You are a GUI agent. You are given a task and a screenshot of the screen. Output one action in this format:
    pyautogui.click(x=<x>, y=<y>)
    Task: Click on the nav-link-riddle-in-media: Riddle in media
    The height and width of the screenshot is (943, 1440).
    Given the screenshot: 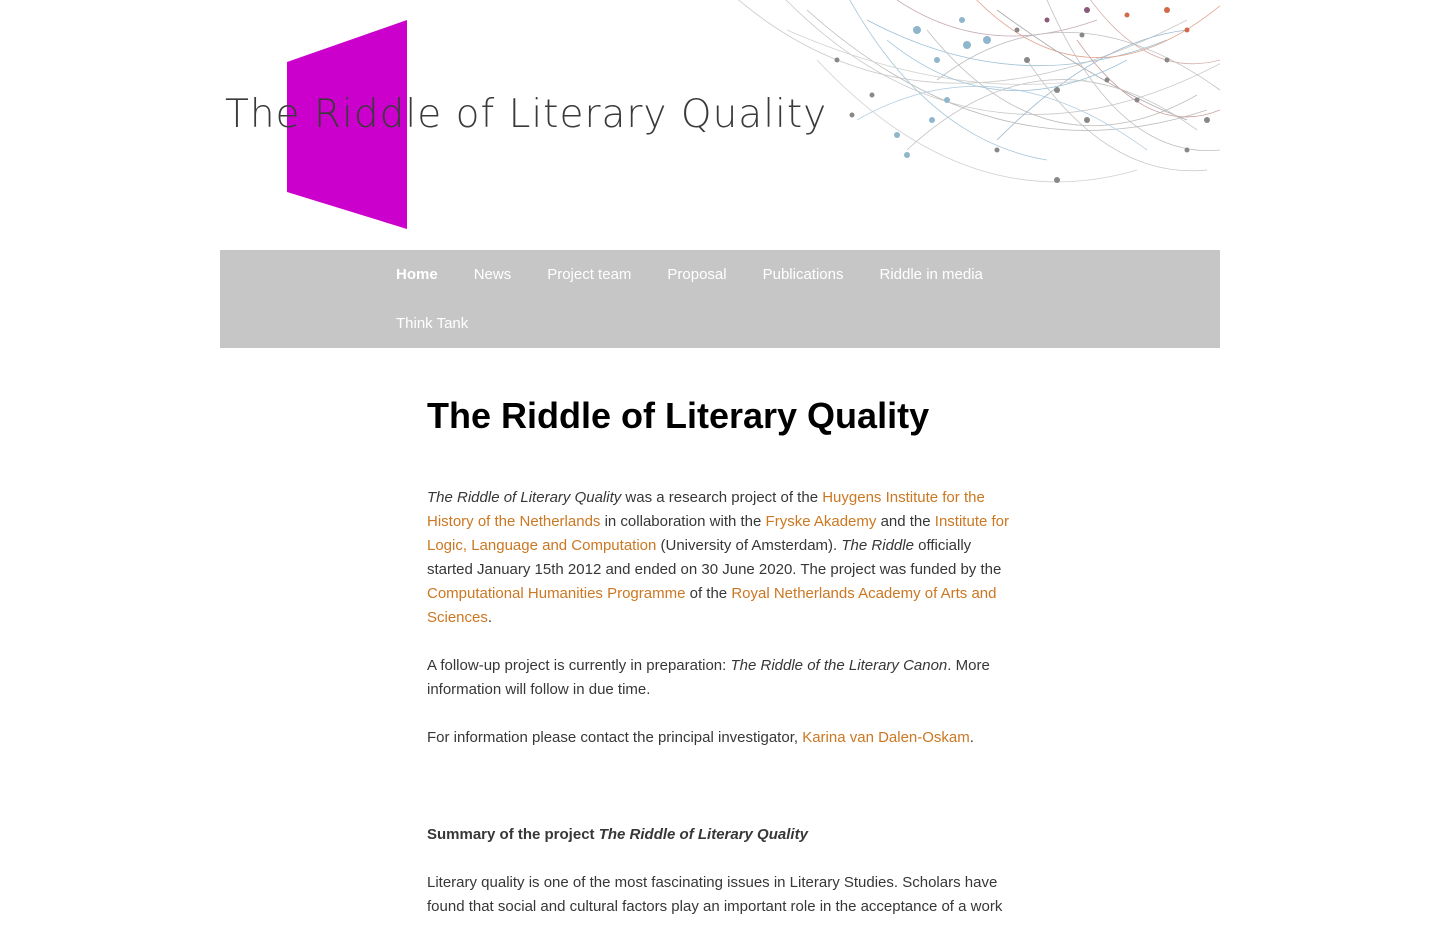 What is the action you would take?
    pyautogui.click(x=931, y=274)
    